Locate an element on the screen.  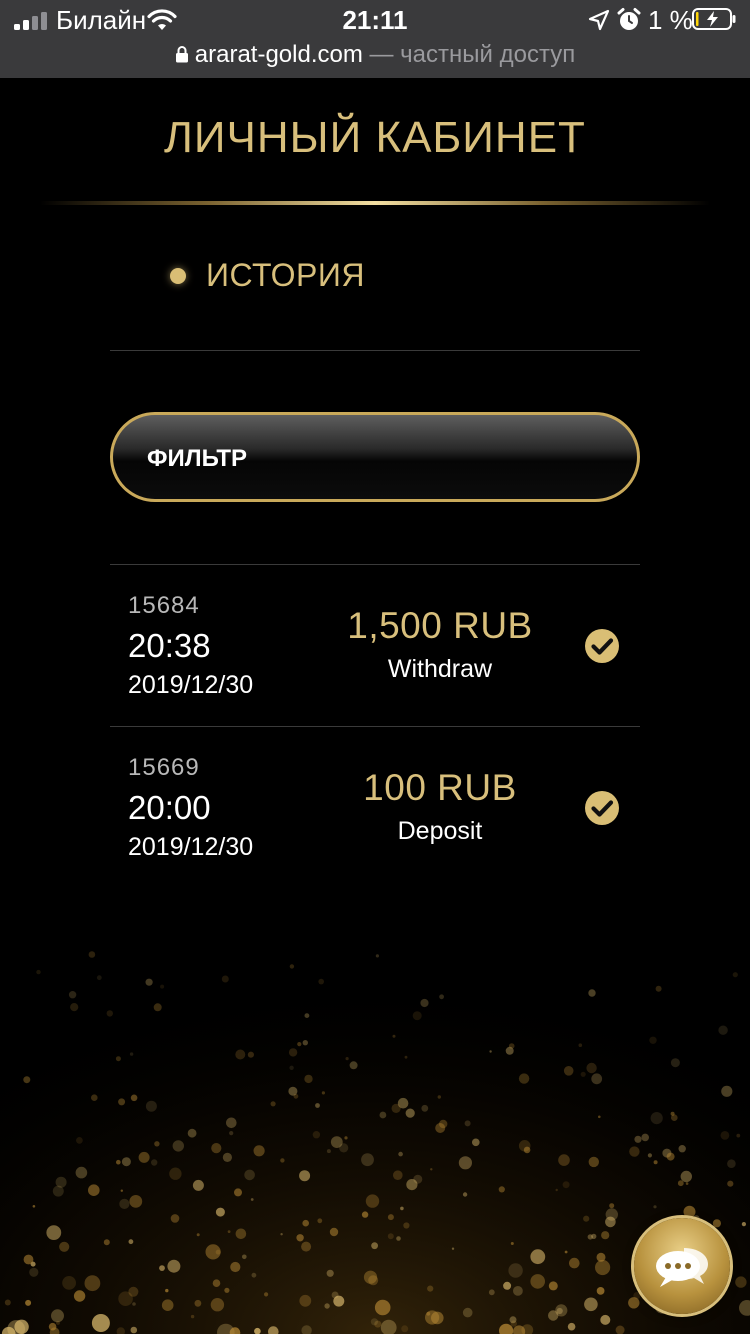
transaction-time: 20:00 is located at coordinates (169, 807).